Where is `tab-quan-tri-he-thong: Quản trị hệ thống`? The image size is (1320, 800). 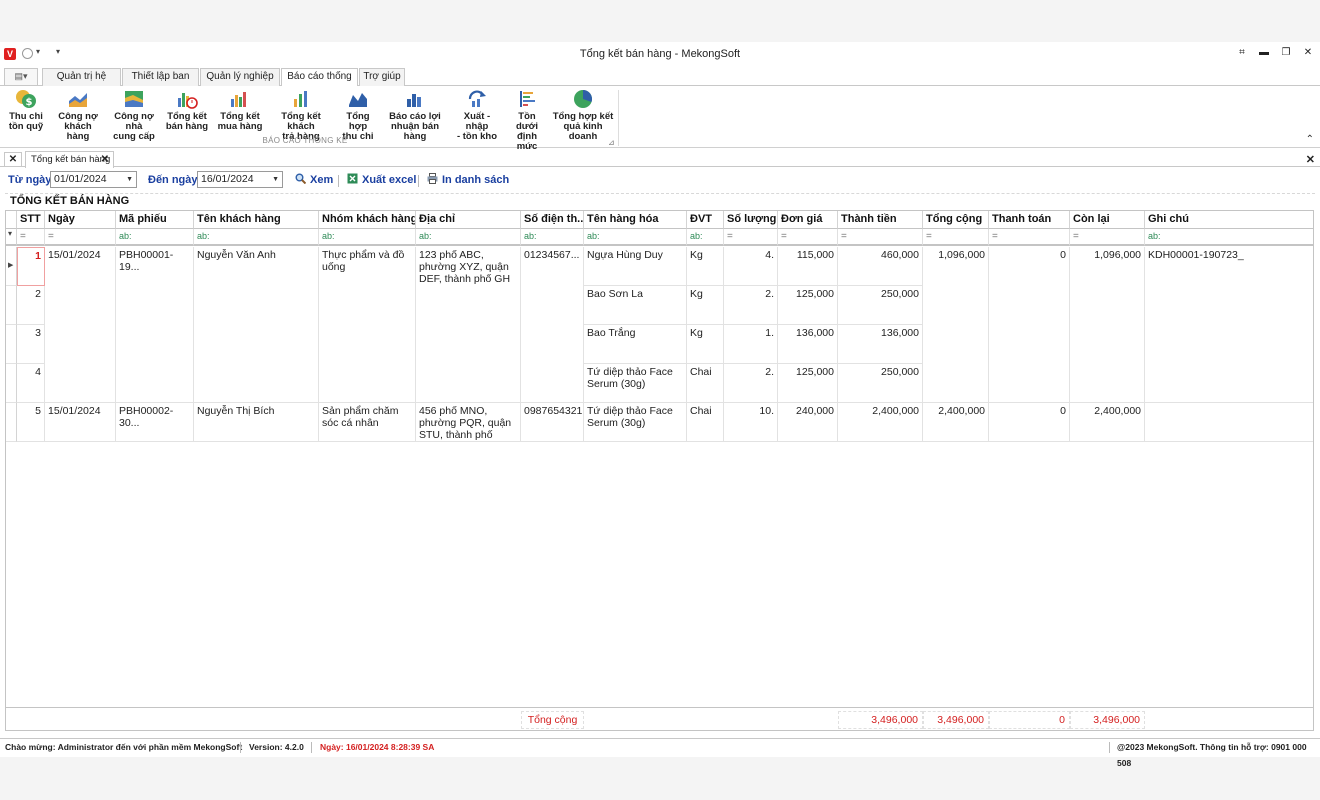
tab-quan-tri-he-thong: Quản trị hệ thống is located at coordinates (81, 83).